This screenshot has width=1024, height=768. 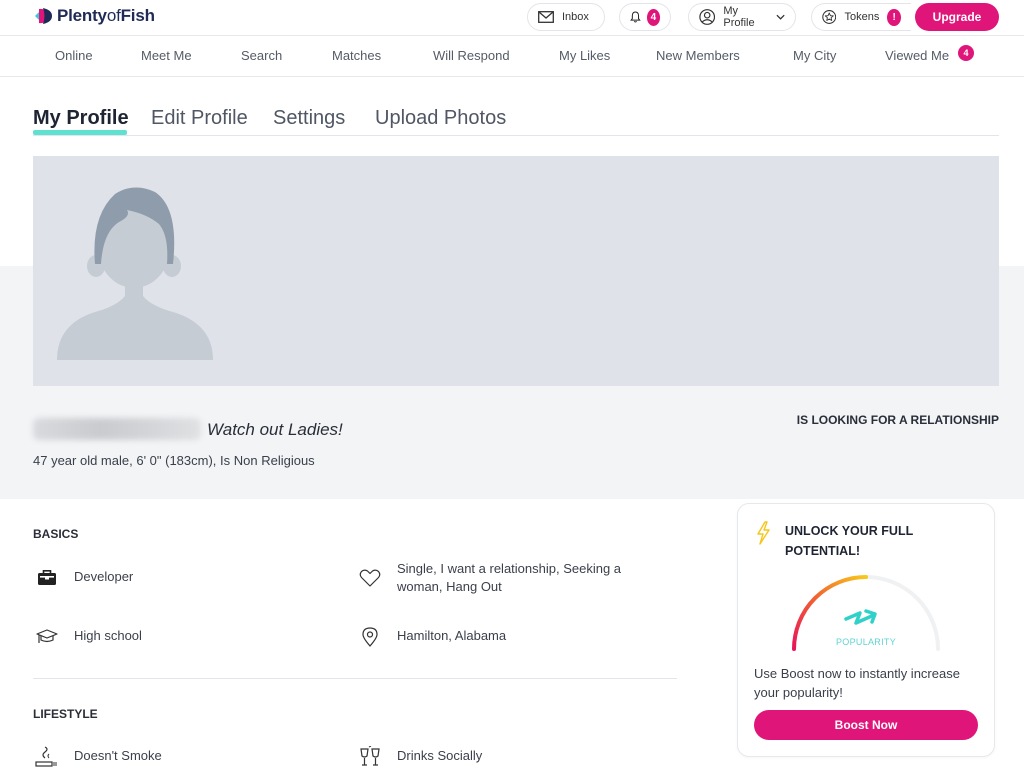 What do you see at coordinates (65, 714) in the screenshot?
I see `lifestyle-heading: LIFESTYLE` at bounding box center [65, 714].